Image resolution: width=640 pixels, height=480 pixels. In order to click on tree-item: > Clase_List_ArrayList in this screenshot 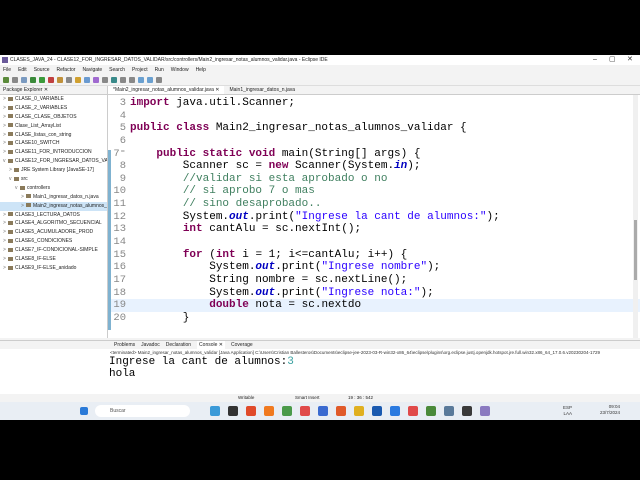, I will do `click(53, 126)`.